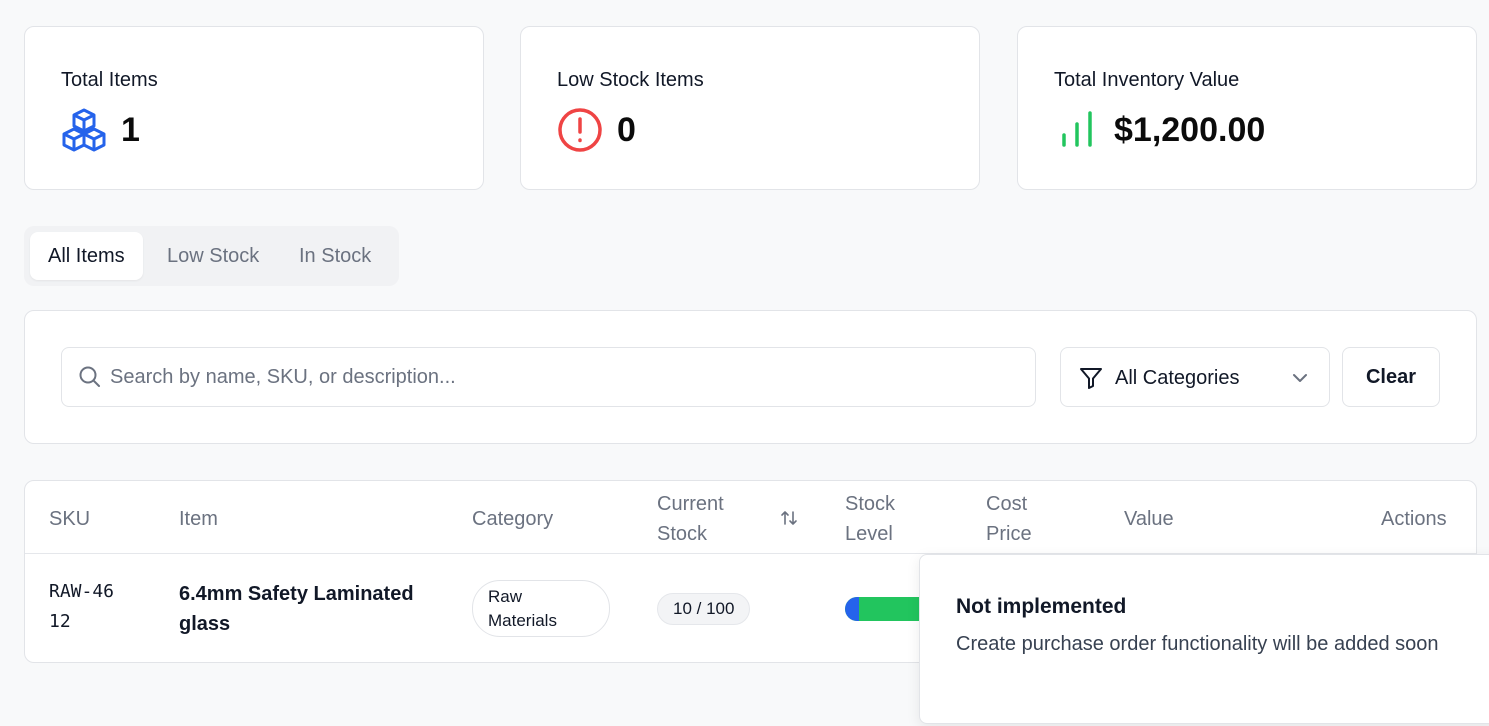 This screenshot has width=1489, height=726. I want to click on column-header-sku: SKU, so click(69, 519).